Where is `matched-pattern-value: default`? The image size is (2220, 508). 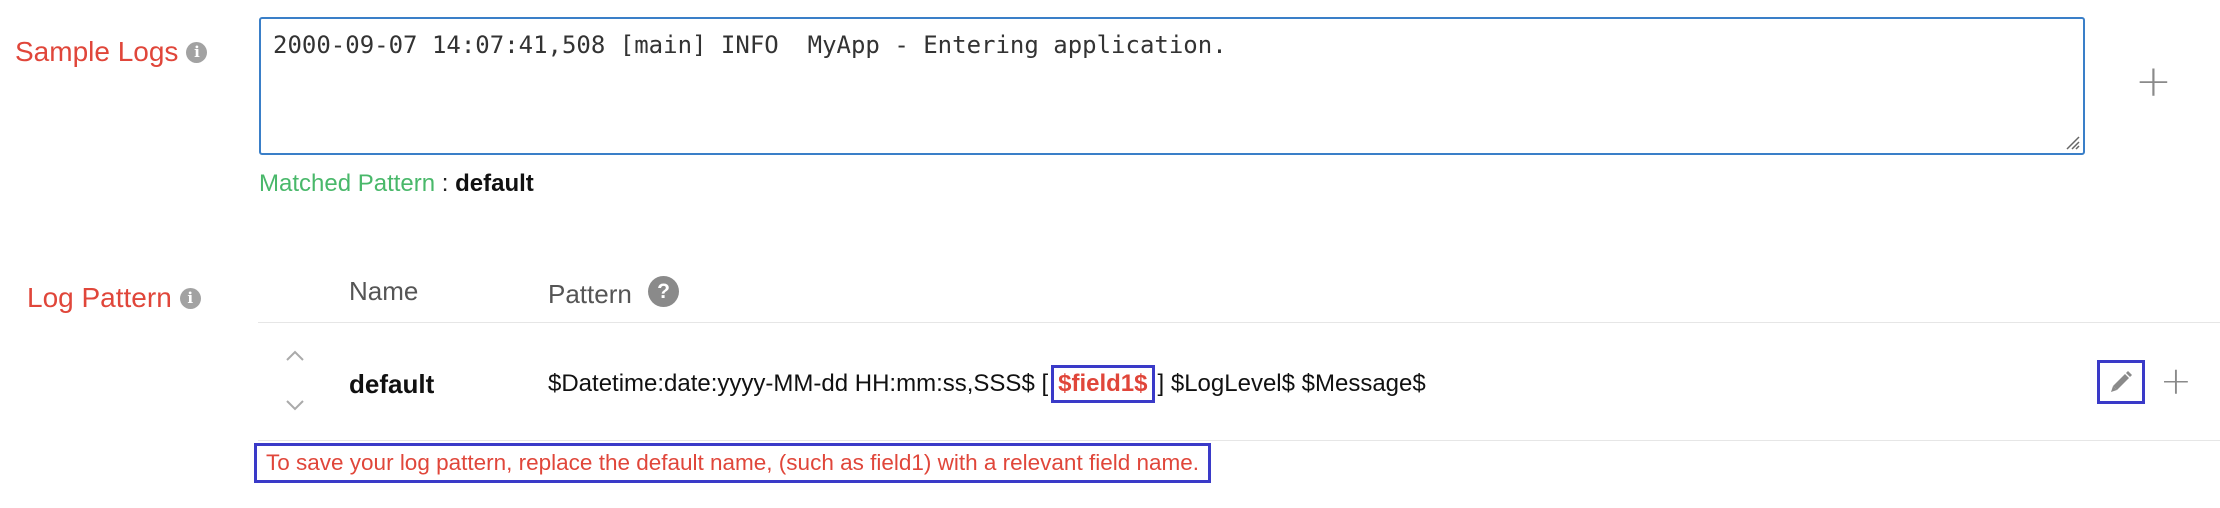 matched-pattern-value: default is located at coordinates (494, 183).